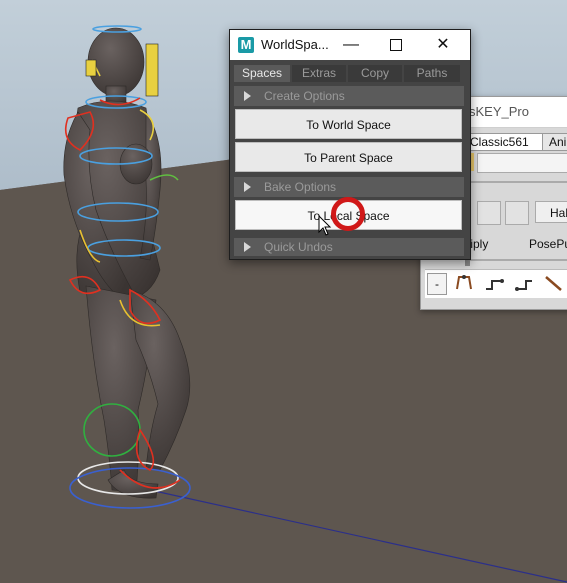  I want to click on to-world-space-button: To World Space, so click(348, 124).